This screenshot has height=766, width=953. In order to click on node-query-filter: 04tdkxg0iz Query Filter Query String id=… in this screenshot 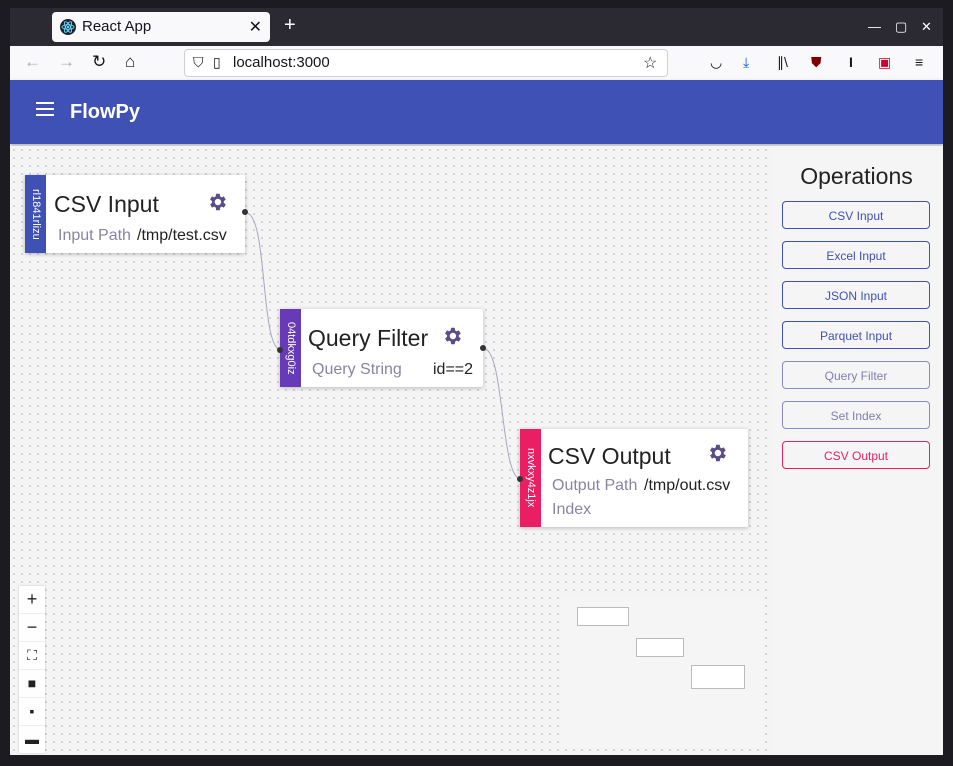, I will do `click(381, 348)`.